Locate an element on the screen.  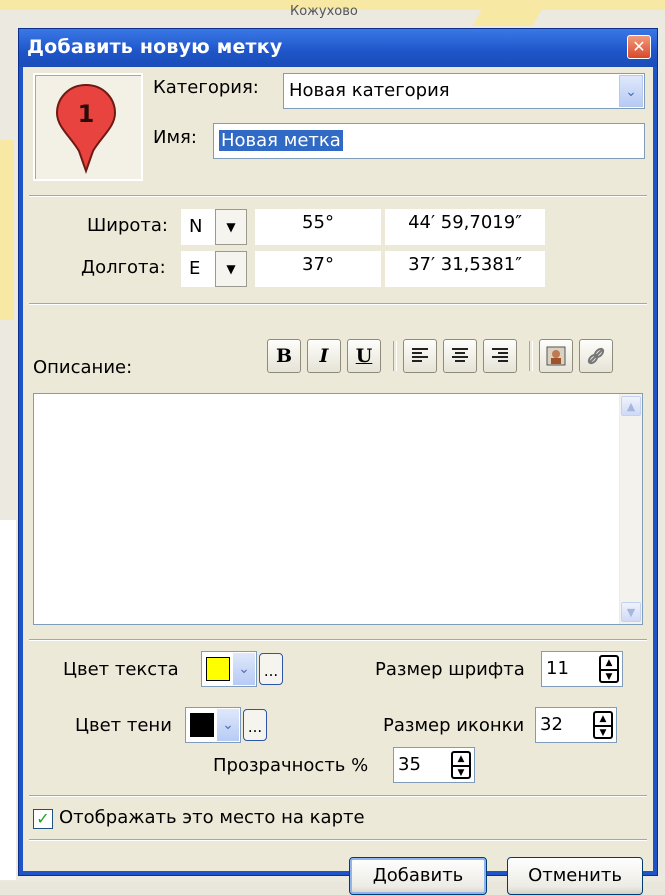
opacity-value: 35 is located at coordinates (409, 764).